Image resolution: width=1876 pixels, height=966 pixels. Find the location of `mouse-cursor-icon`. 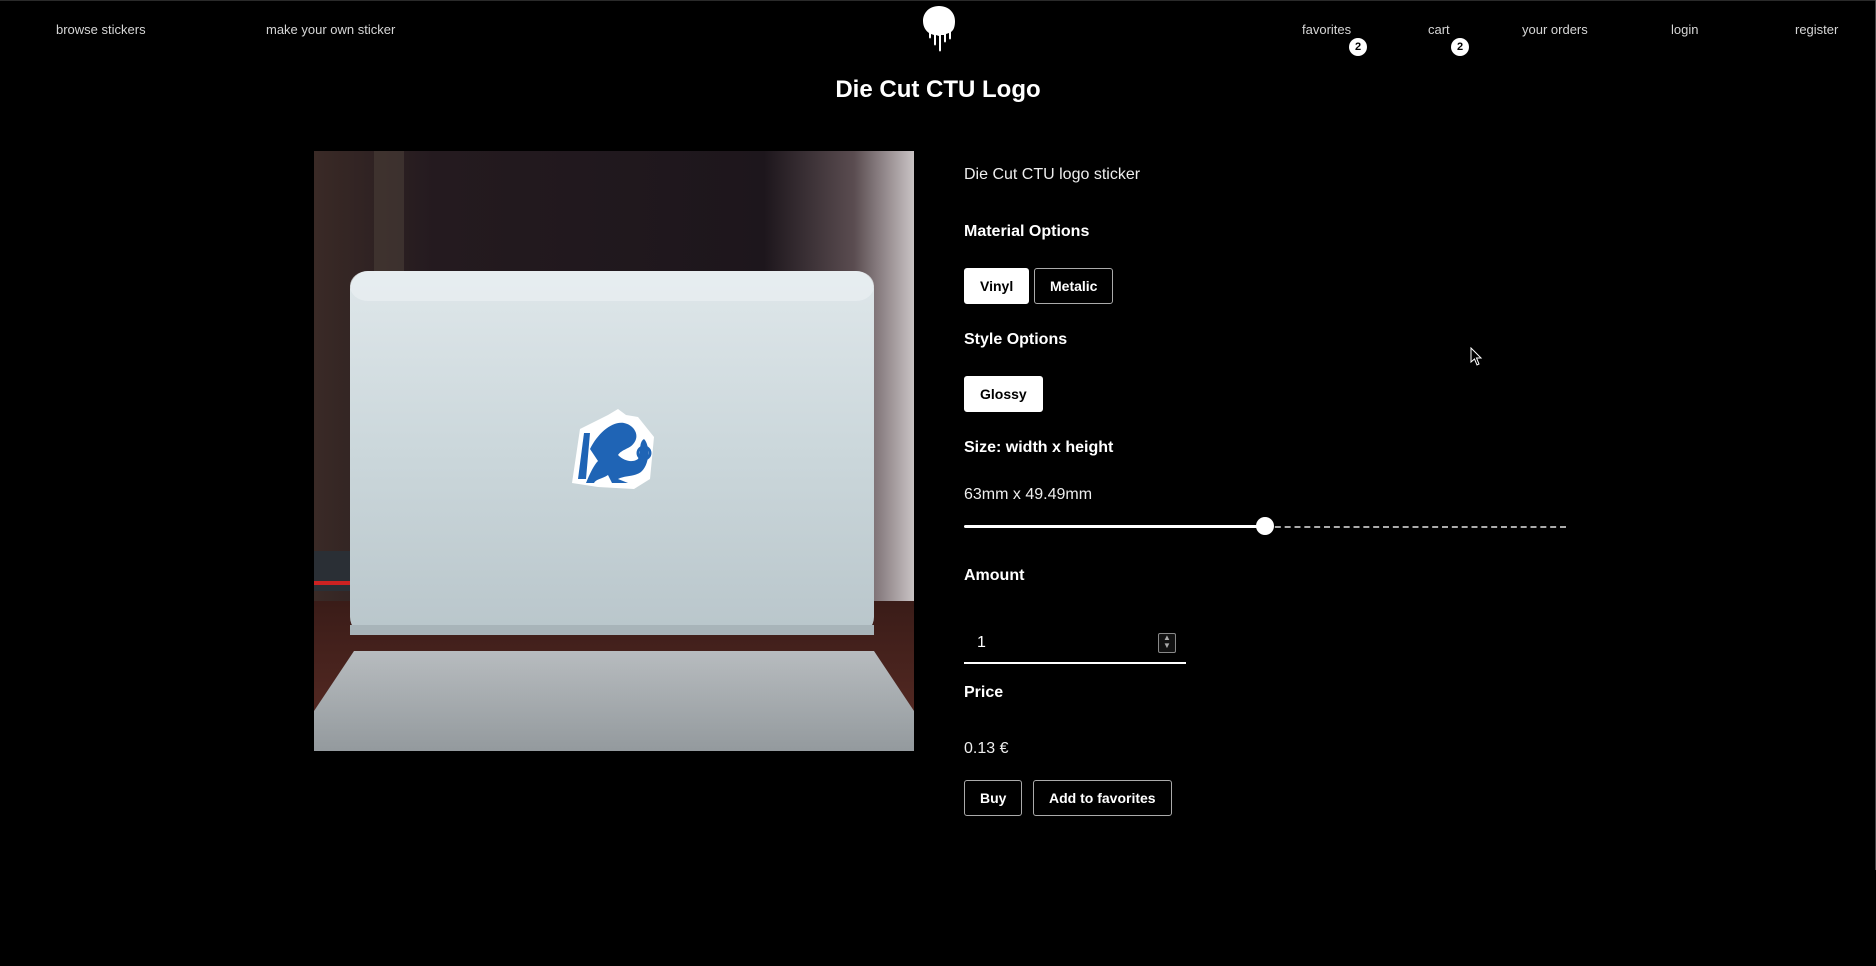

mouse-cursor-icon is located at coordinates (1476, 356).